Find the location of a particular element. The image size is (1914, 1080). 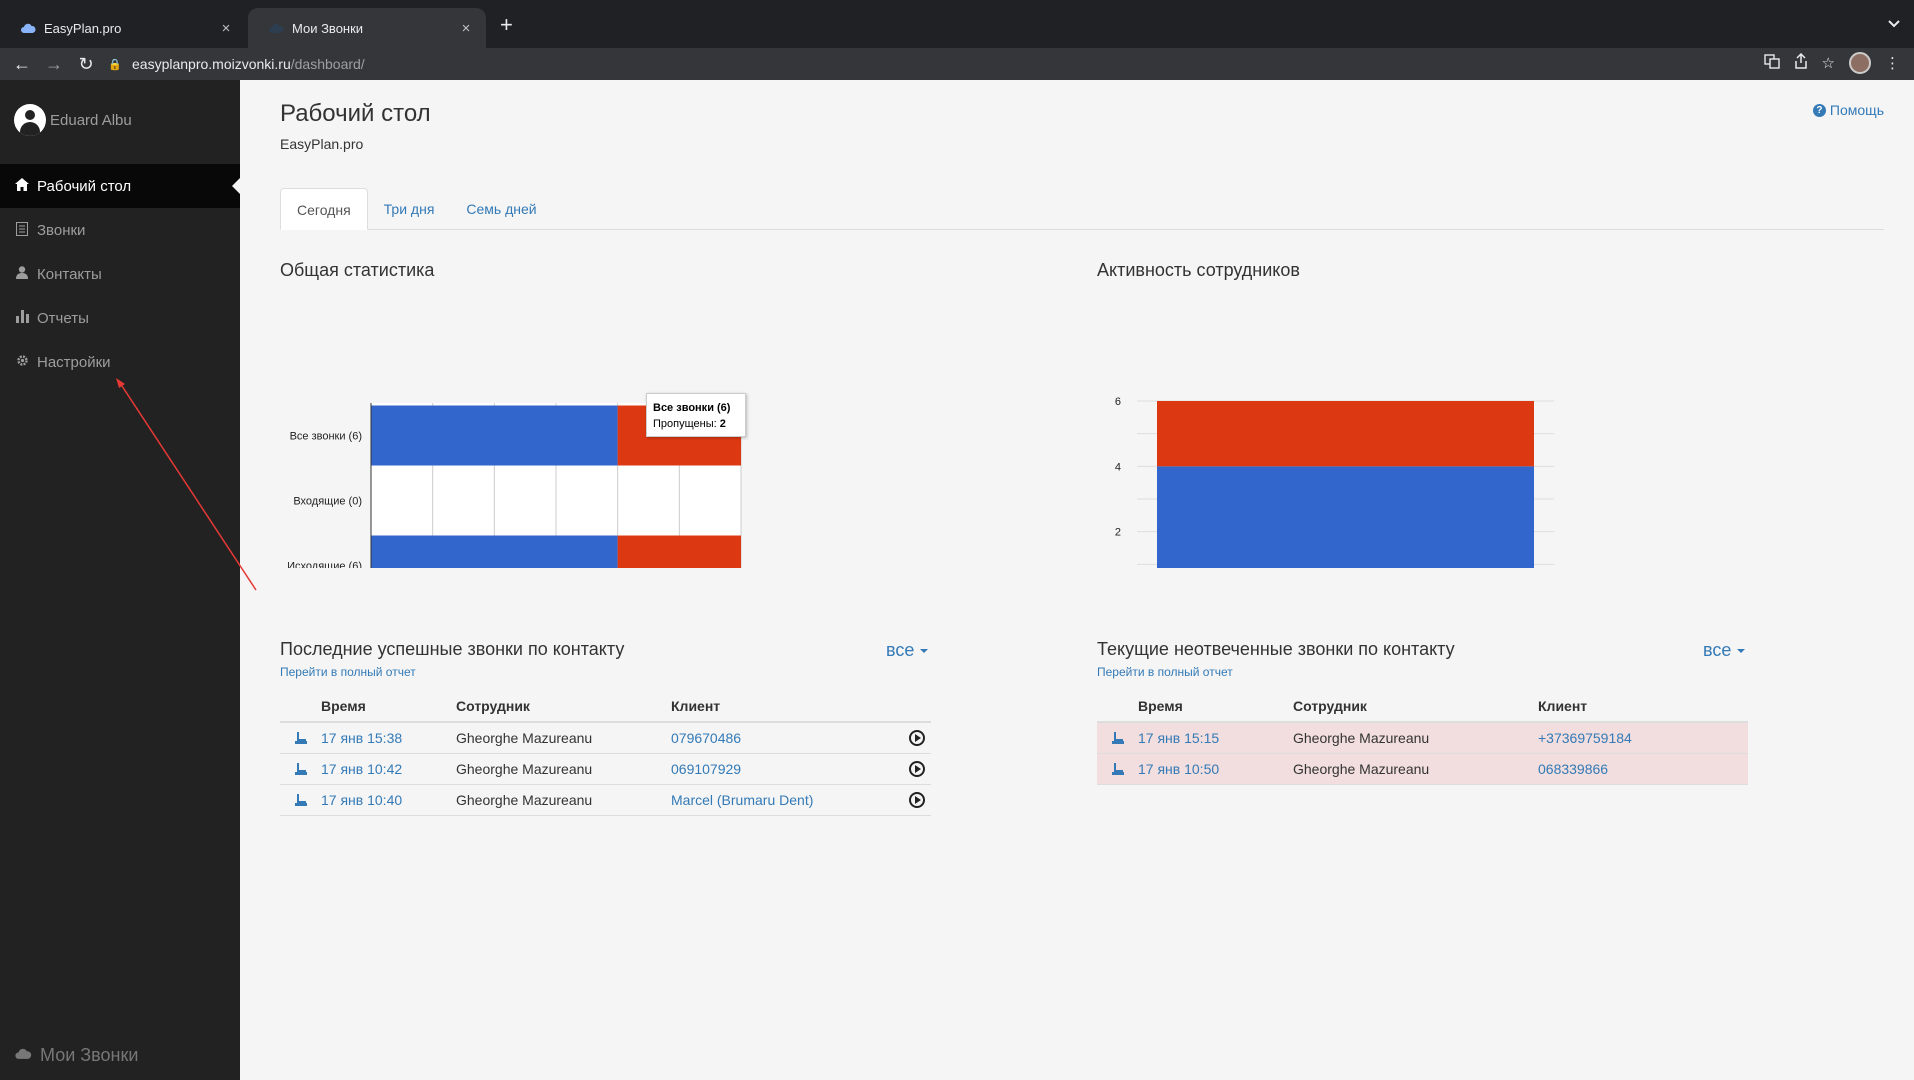

tick-label: 6 is located at coordinates (1118, 402).